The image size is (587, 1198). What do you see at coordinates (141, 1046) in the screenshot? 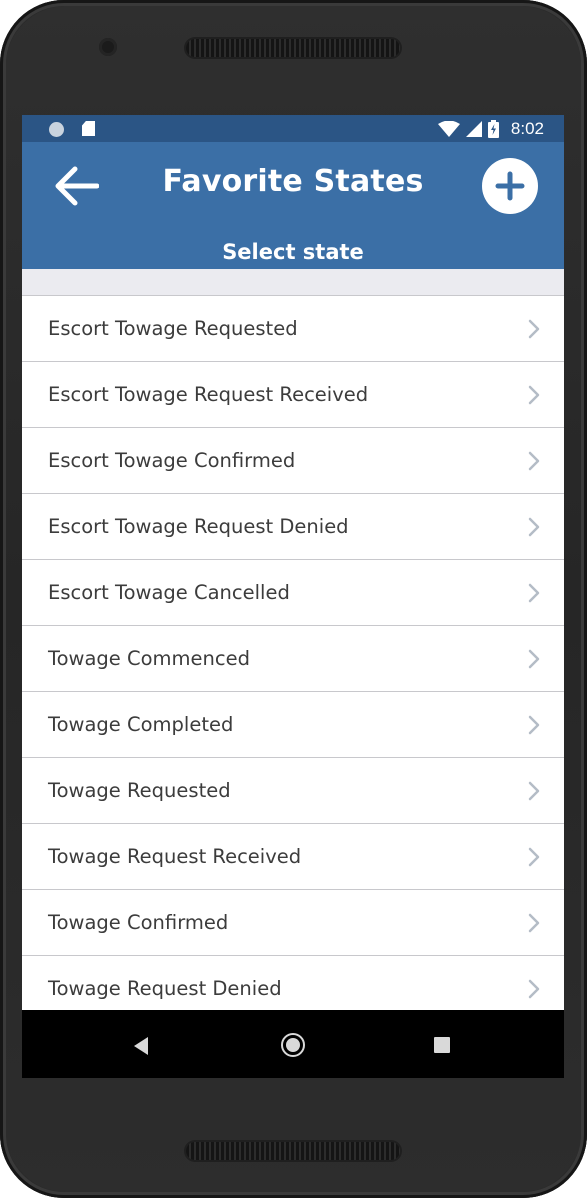
I see `nav-back-icon` at bounding box center [141, 1046].